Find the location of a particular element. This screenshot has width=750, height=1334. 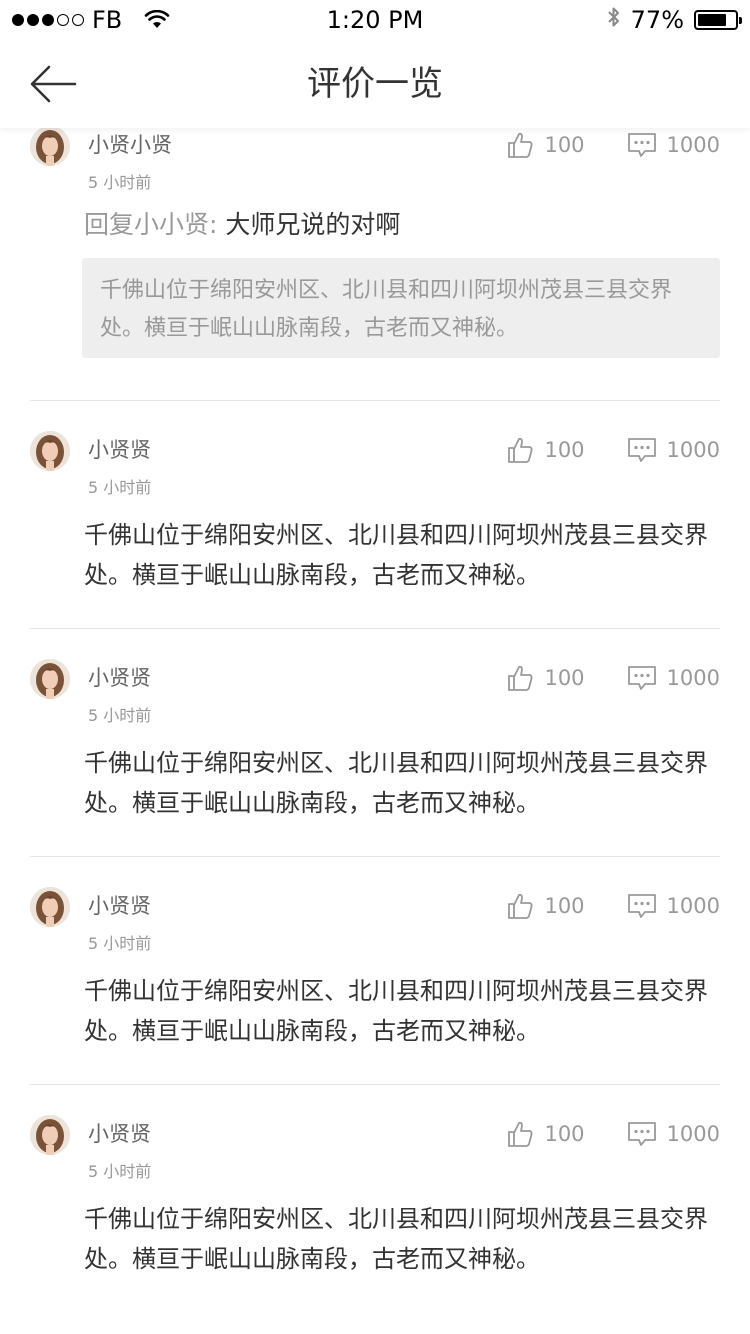

bluetooth-icon is located at coordinates (614, 20).